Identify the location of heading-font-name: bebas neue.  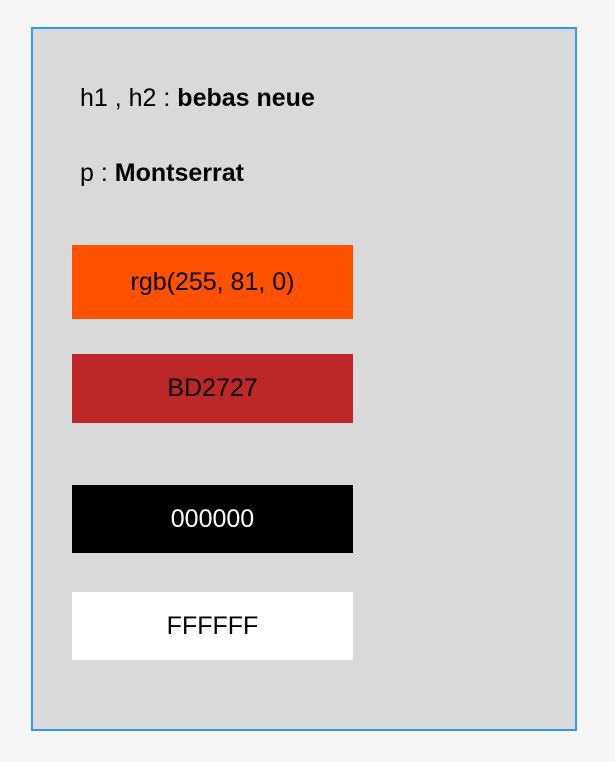
(246, 98).